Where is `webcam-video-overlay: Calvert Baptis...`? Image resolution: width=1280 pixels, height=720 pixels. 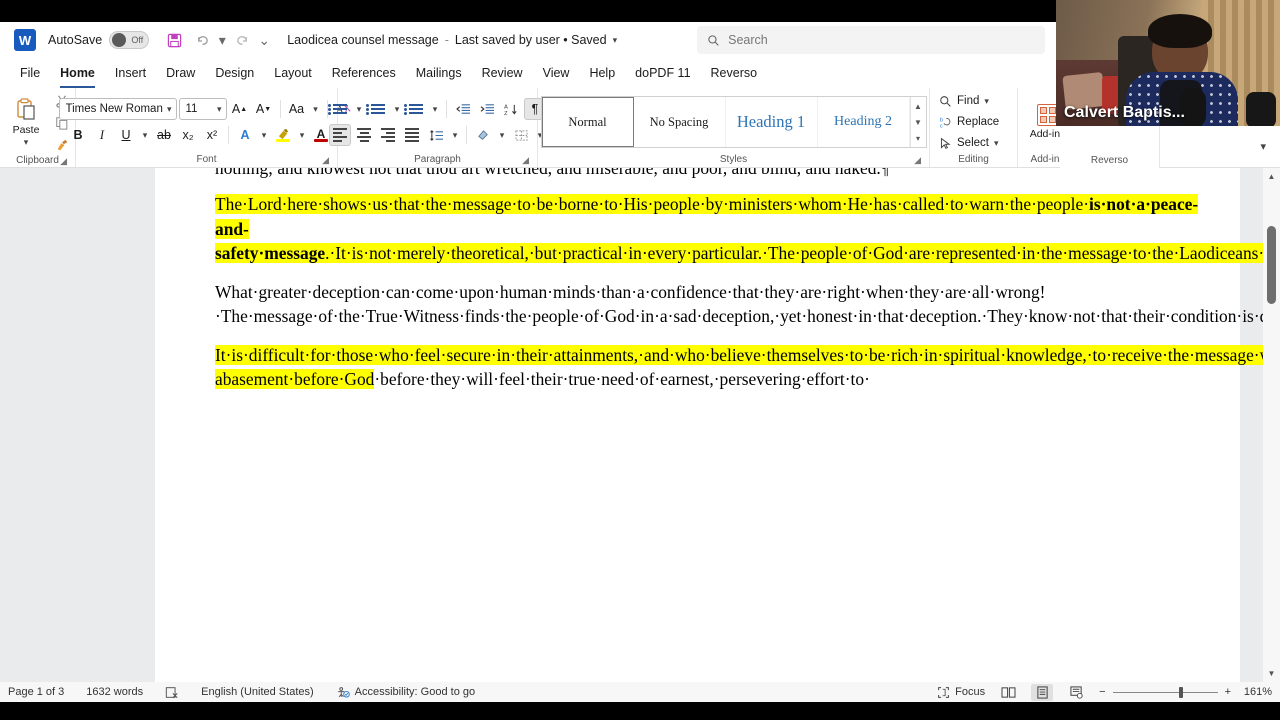 webcam-video-overlay: Calvert Baptis... is located at coordinates (1168, 63).